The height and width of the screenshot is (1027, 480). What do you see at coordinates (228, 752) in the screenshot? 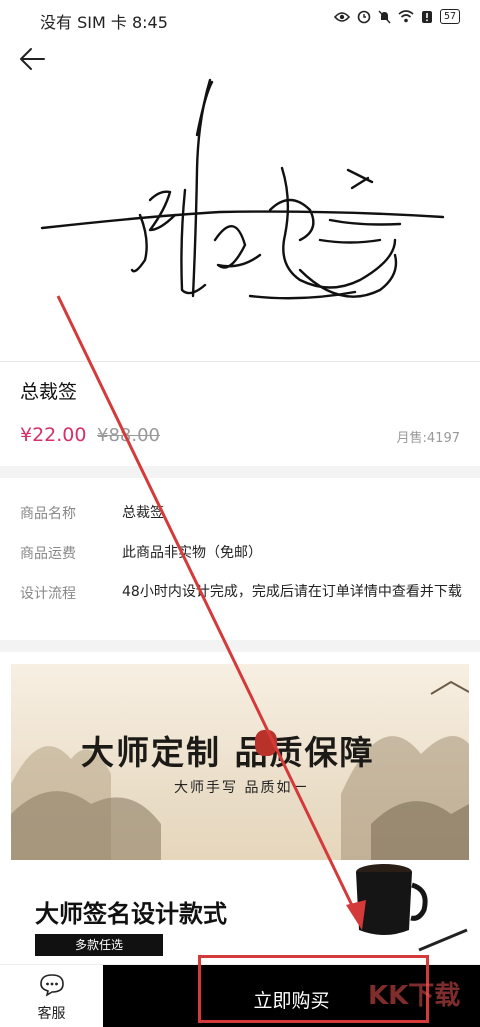
I see `banner-headline: 大师定制 品质保障` at bounding box center [228, 752].